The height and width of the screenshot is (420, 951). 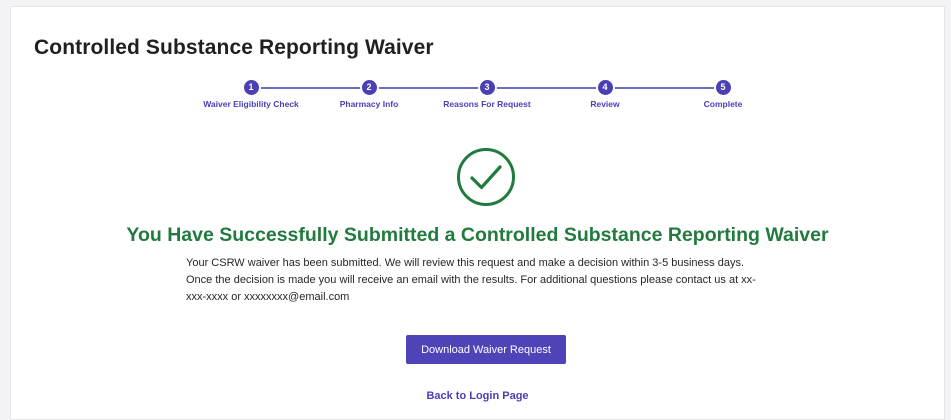 What do you see at coordinates (486, 177) in the screenshot?
I see `check-circle-icon` at bounding box center [486, 177].